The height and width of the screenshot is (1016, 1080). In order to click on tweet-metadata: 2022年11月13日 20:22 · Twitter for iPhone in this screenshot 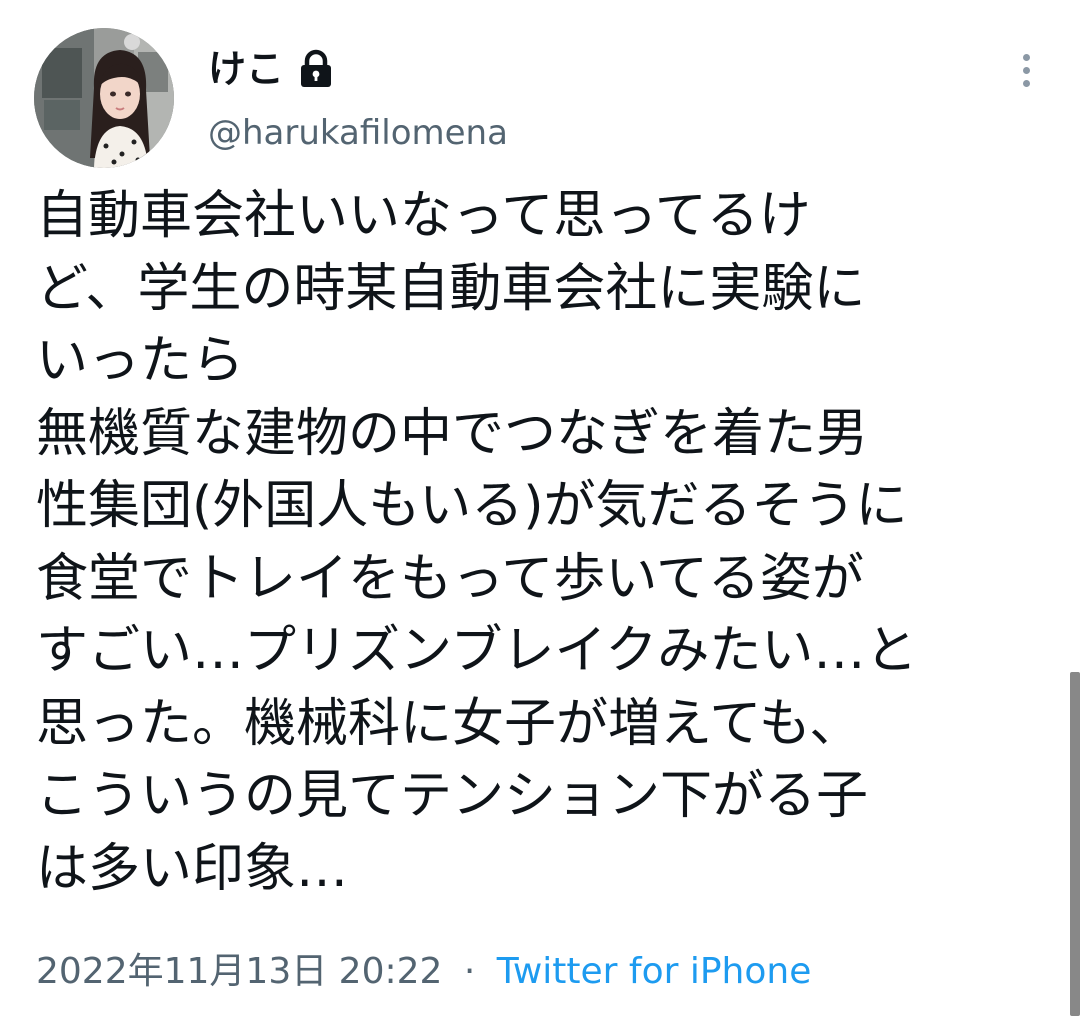, I will do `click(423, 972)`.